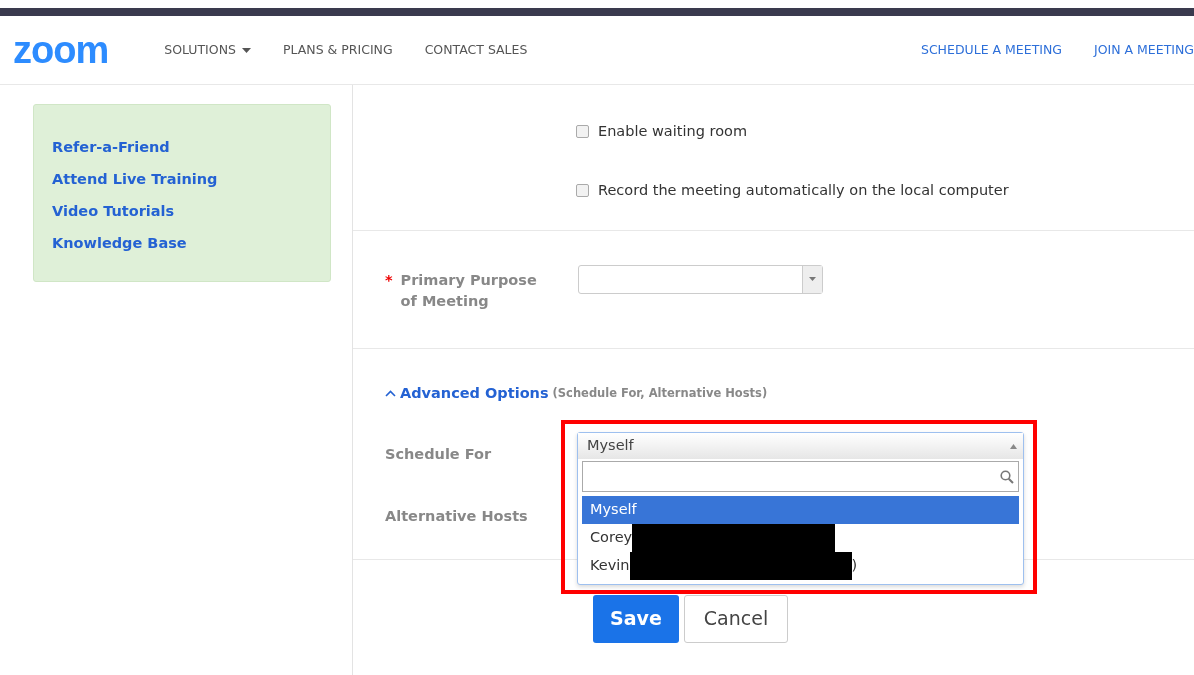  I want to click on logo: zoom, so click(61, 50).